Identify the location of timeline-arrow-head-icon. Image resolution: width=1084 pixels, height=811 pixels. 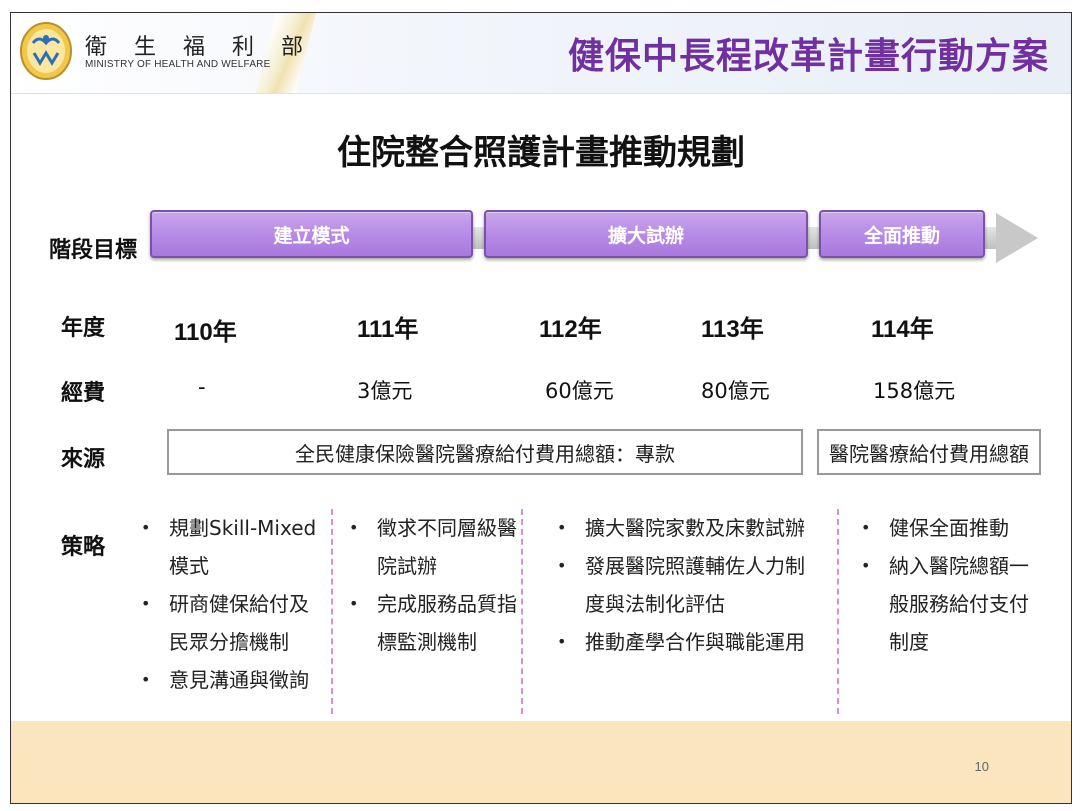
(1017, 238).